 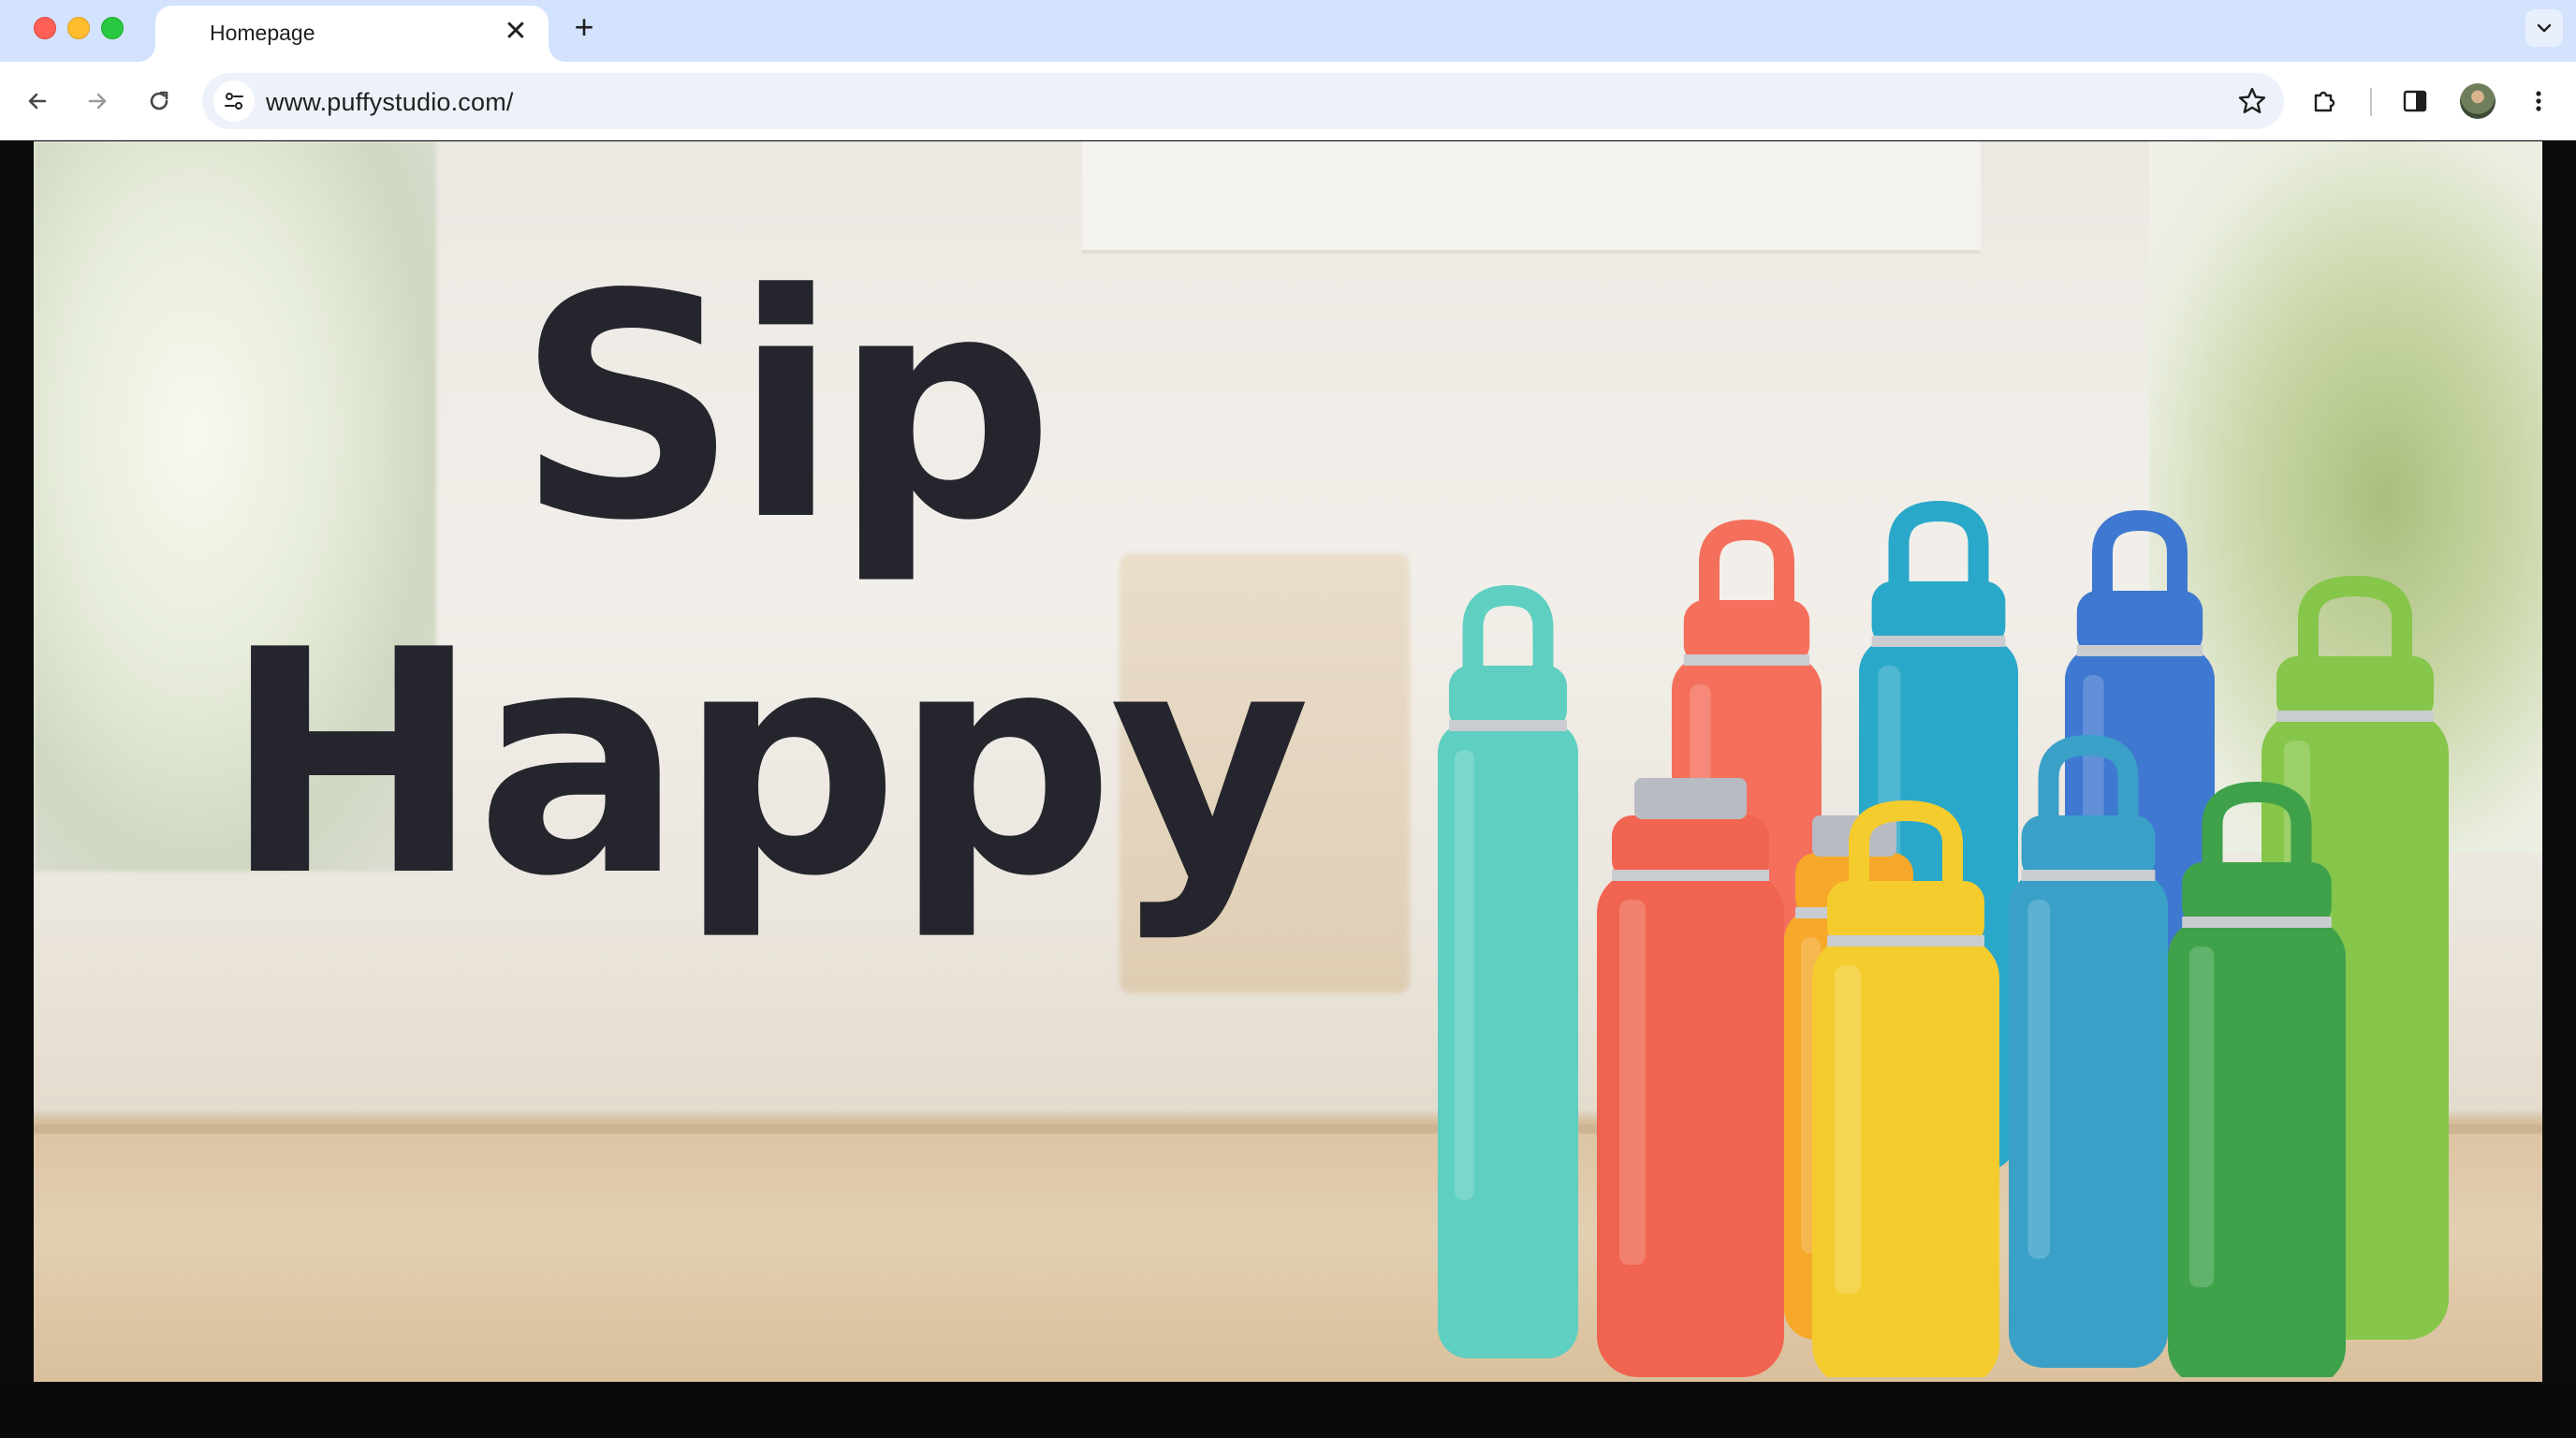 I want to click on bookmark-star-icon, so click(x=2252, y=101).